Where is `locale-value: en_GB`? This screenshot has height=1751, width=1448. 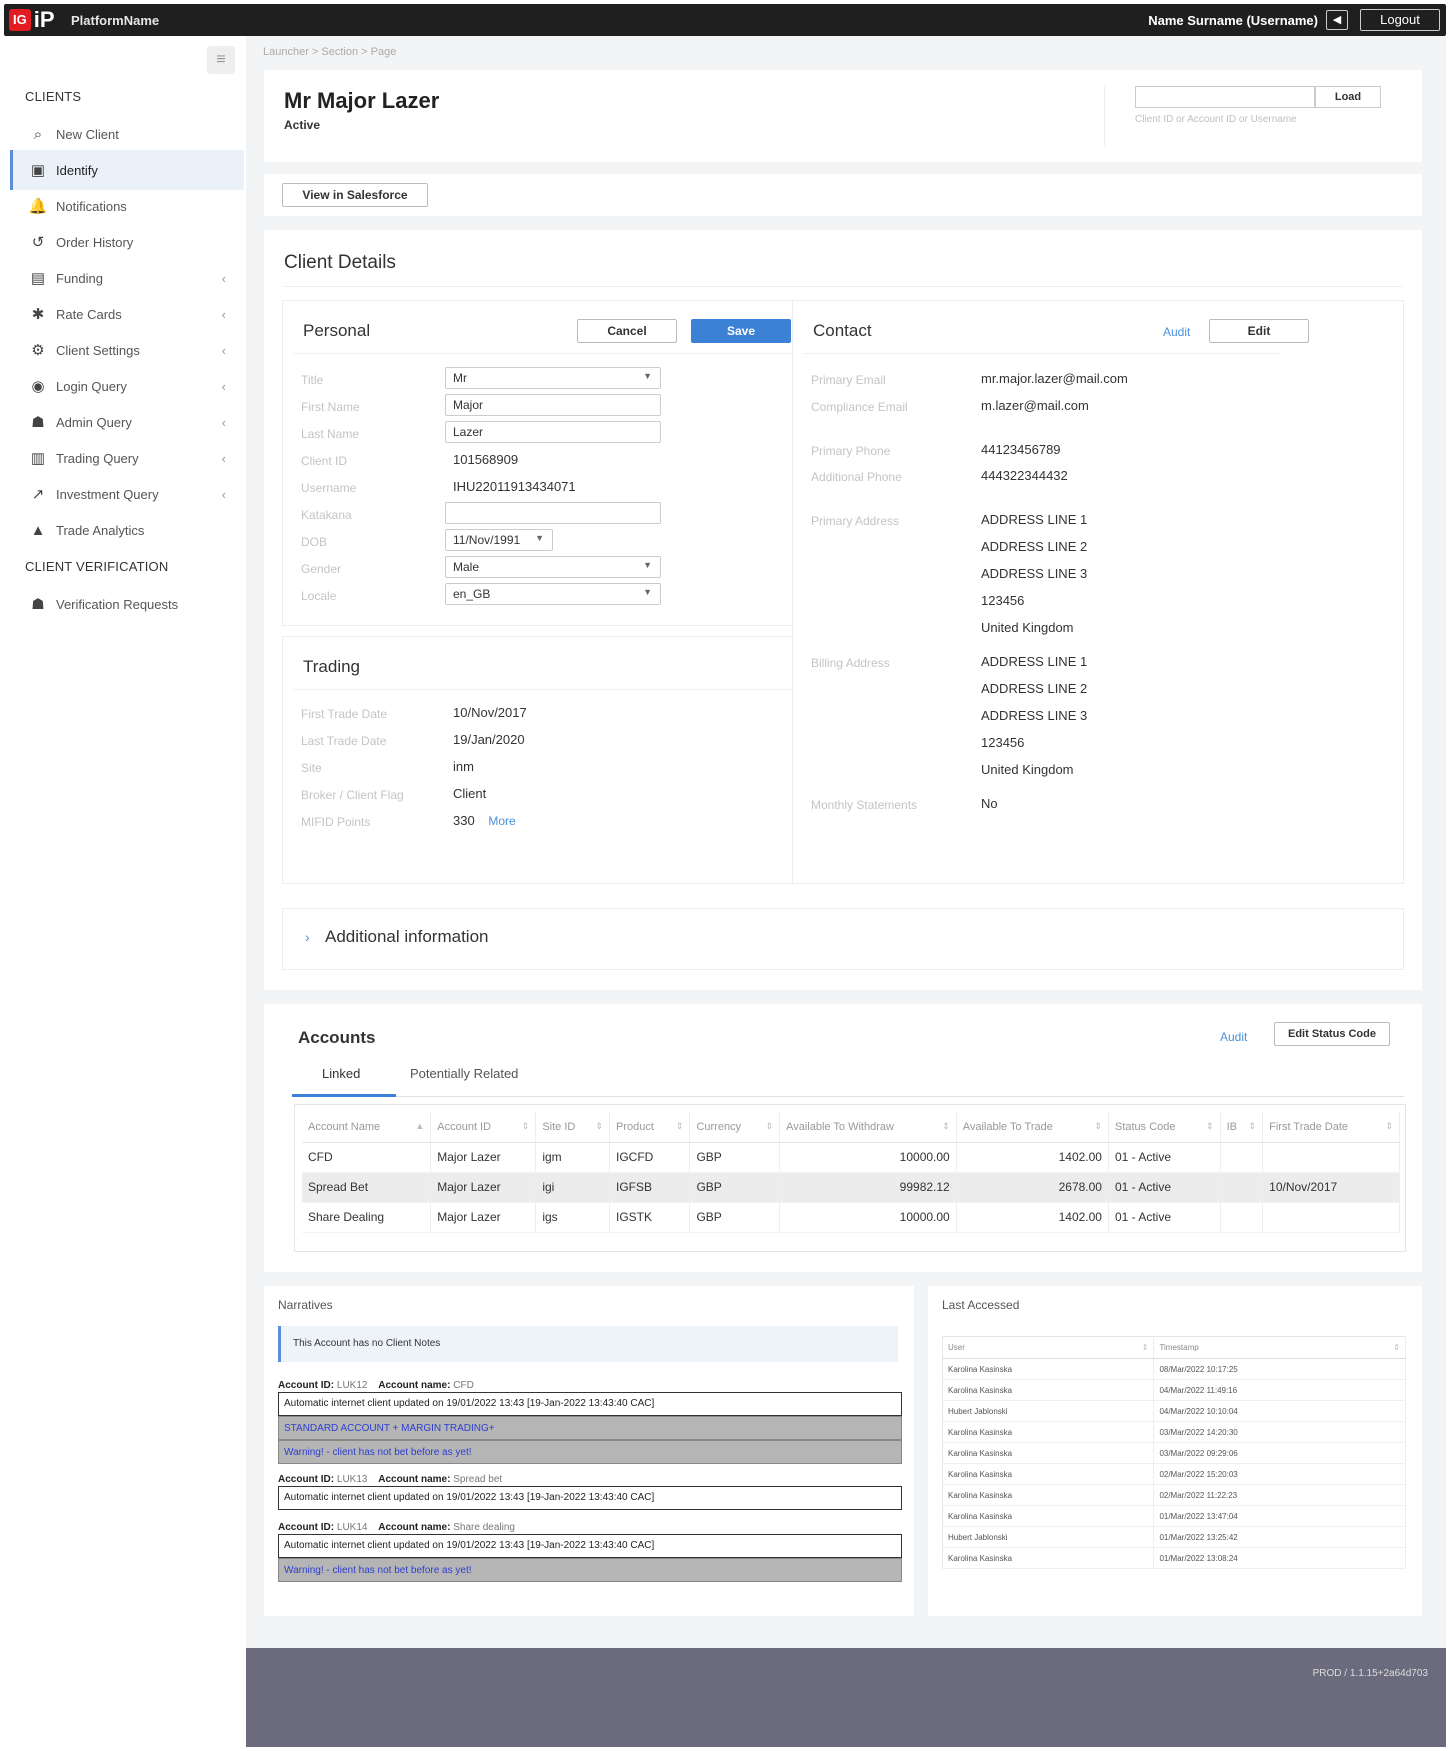
locale-value: en_GB is located at coordinates (472, 594).